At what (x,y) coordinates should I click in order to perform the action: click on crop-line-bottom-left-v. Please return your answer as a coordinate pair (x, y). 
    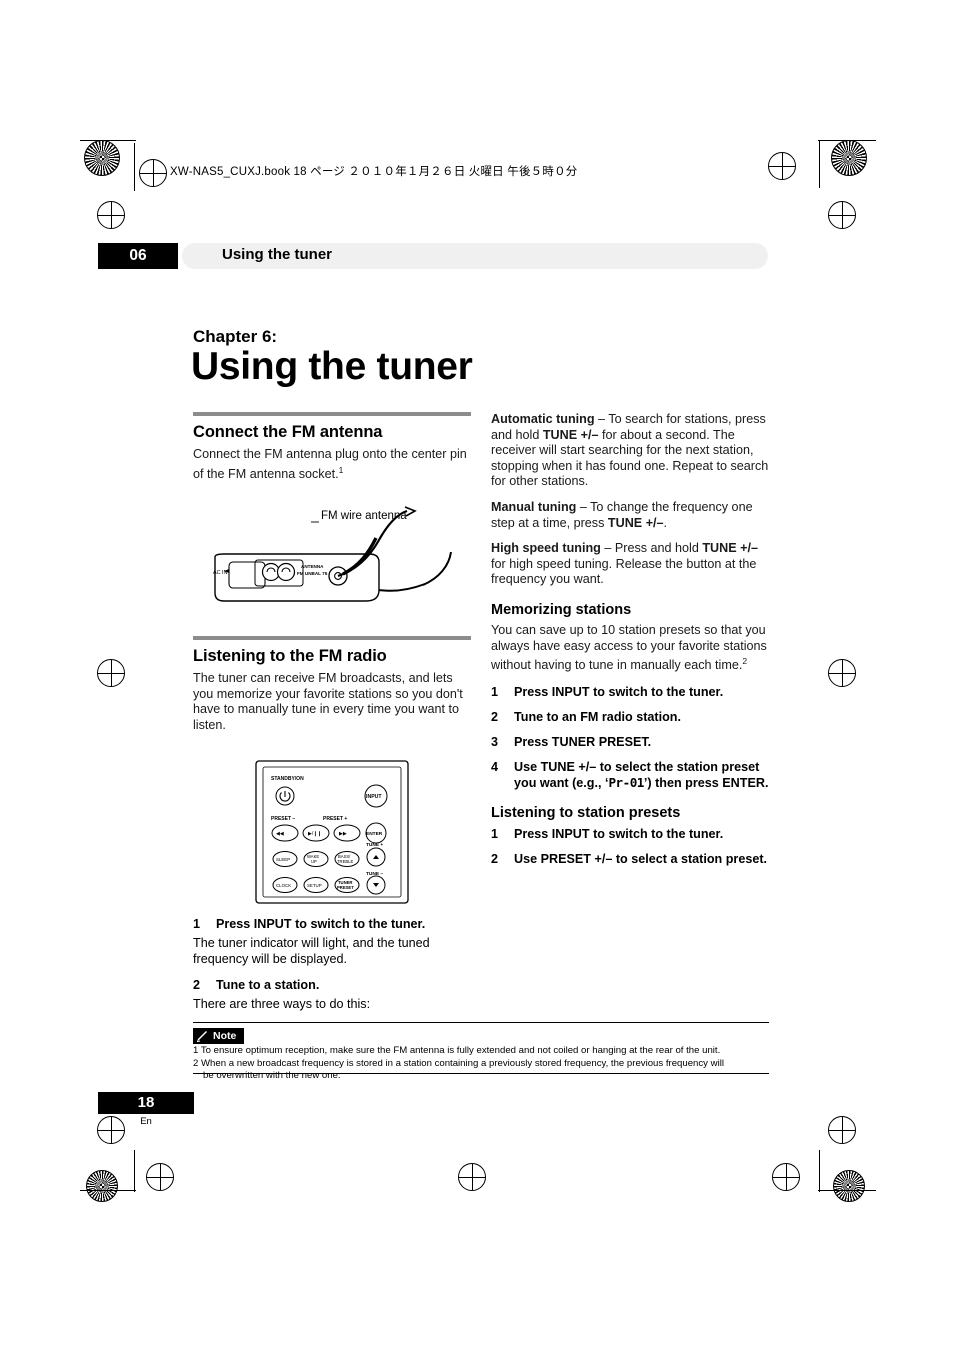
    Looking at the image, I should click on (134, 1171).